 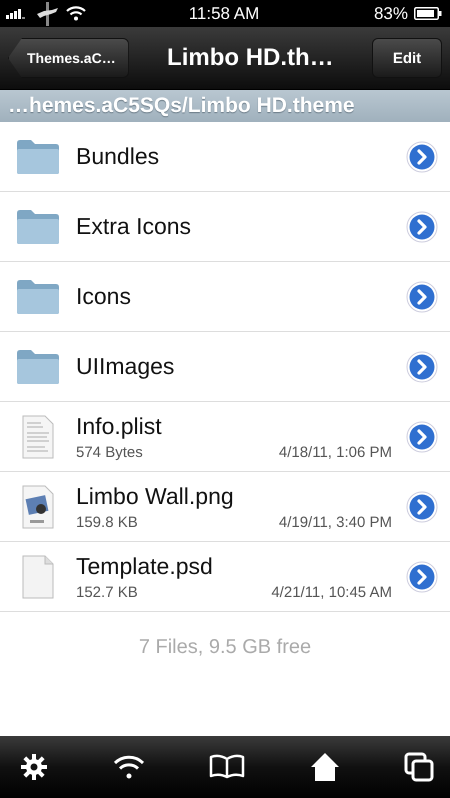 What do you see at coordinates (335, 522) in the screenshot?
I see `file-date: 4/19/11, 3:40 PM` at bounding box center [335, 522].